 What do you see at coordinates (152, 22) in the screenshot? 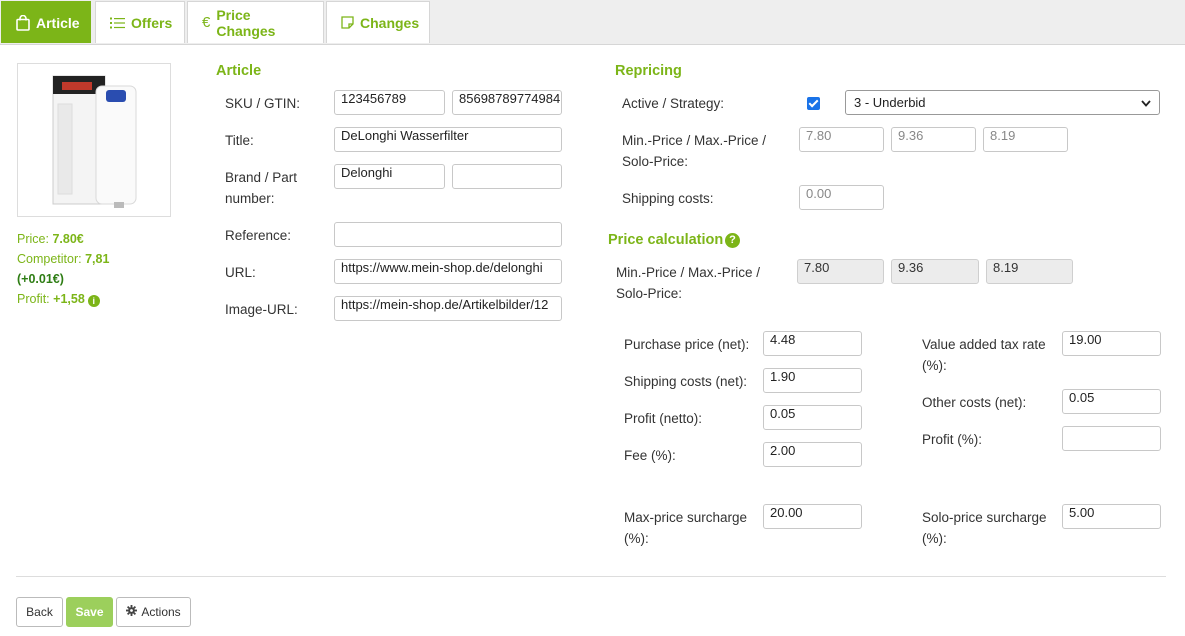
I see `tab-label: Offers` at bounding box center [152, 22].